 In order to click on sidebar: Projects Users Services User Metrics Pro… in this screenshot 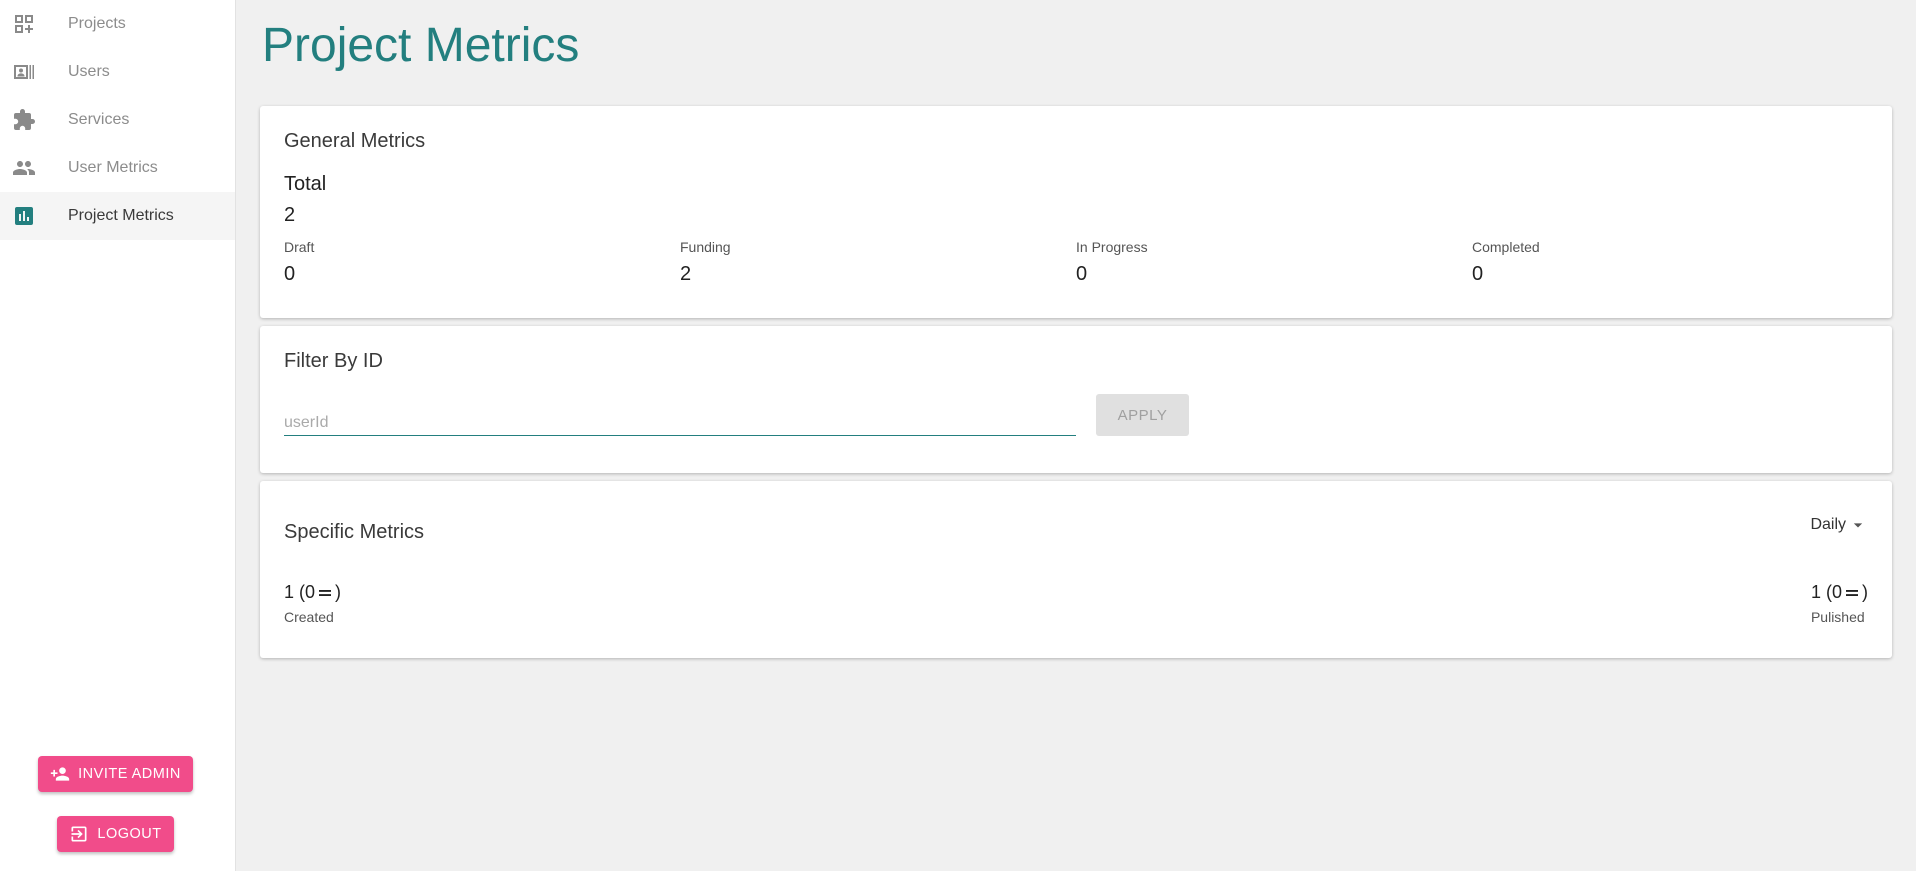, I will do `click(118, 435)`.